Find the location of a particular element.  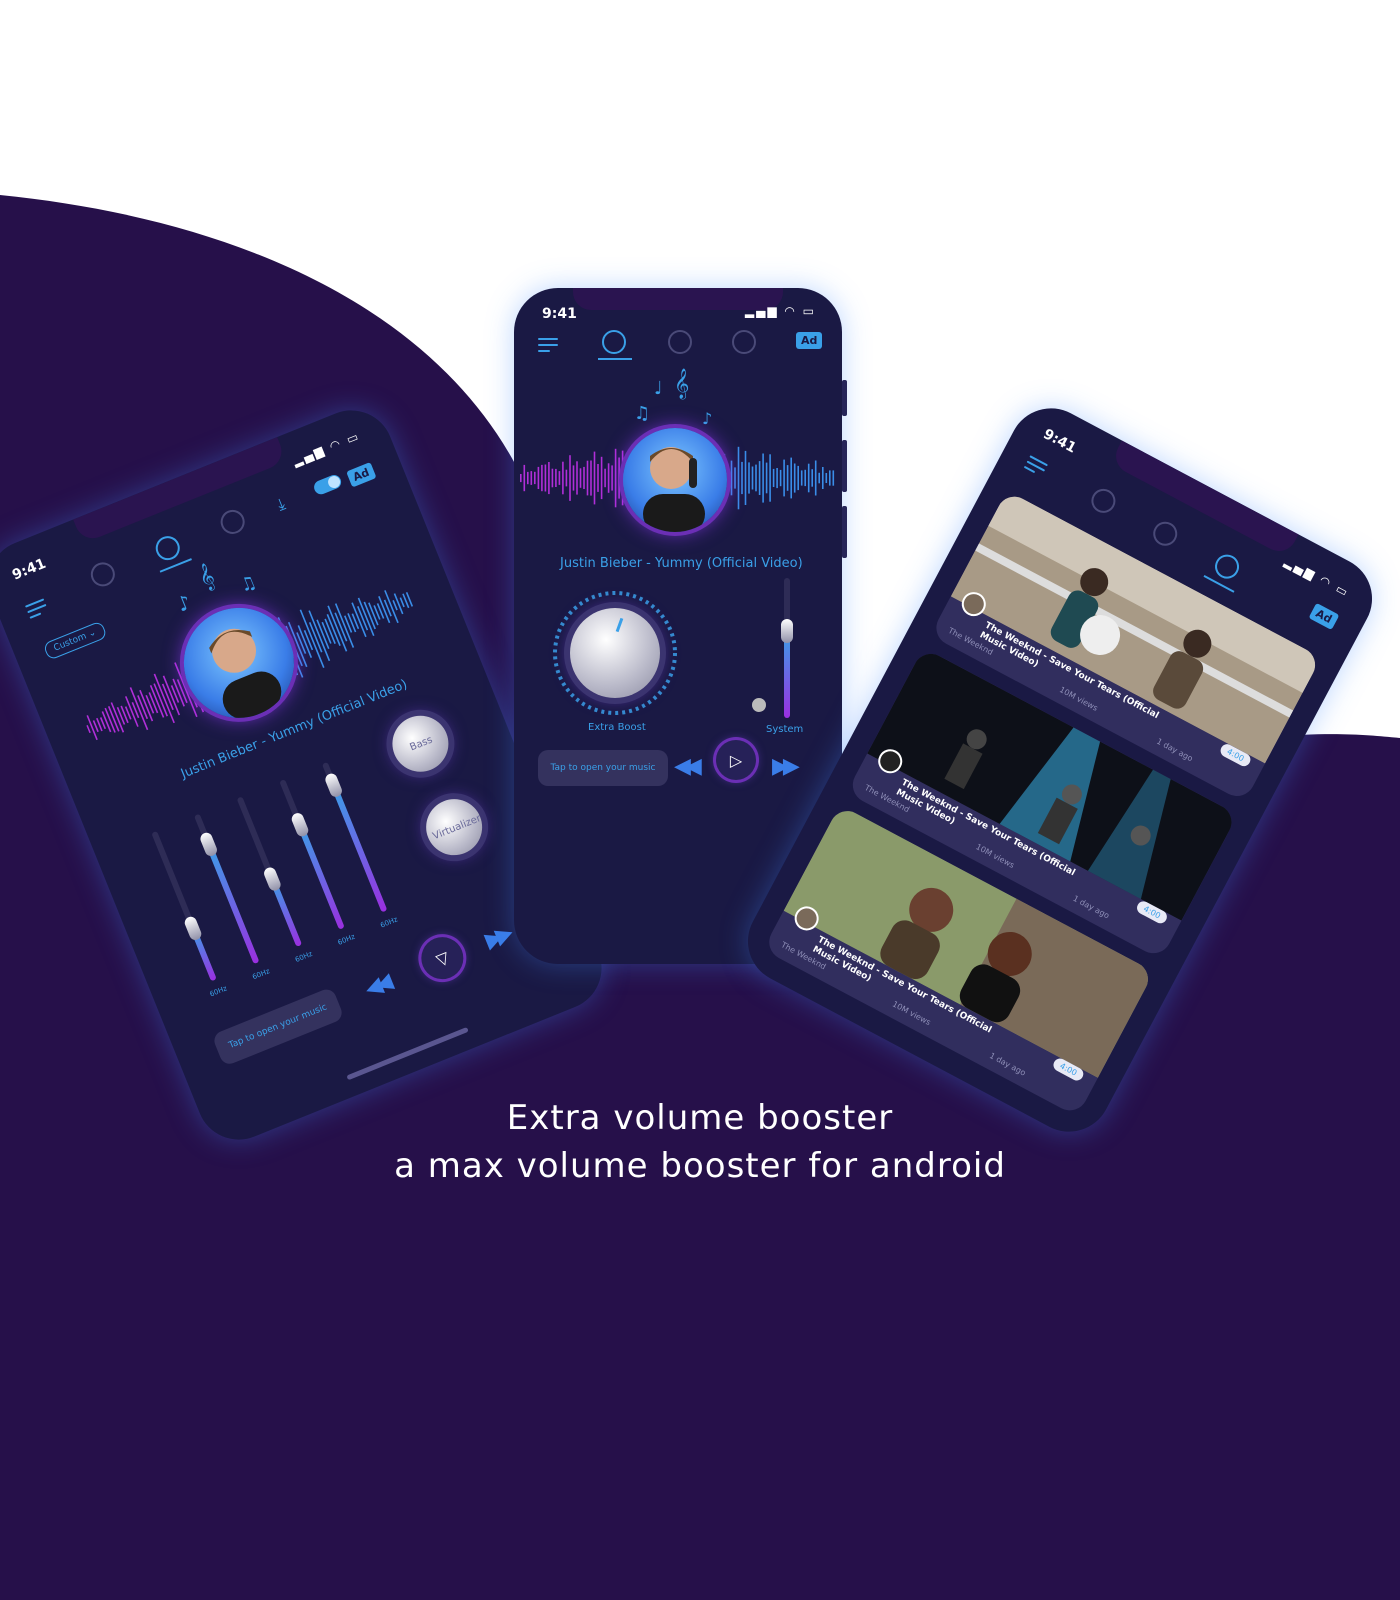

system-label: System is located at coordinates (785, 729).